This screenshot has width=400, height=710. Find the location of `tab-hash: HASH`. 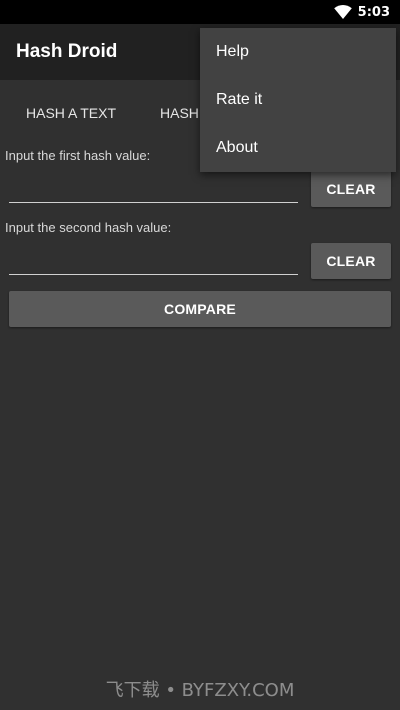

tab-hash: HASH is located at coordinates (179, 113).